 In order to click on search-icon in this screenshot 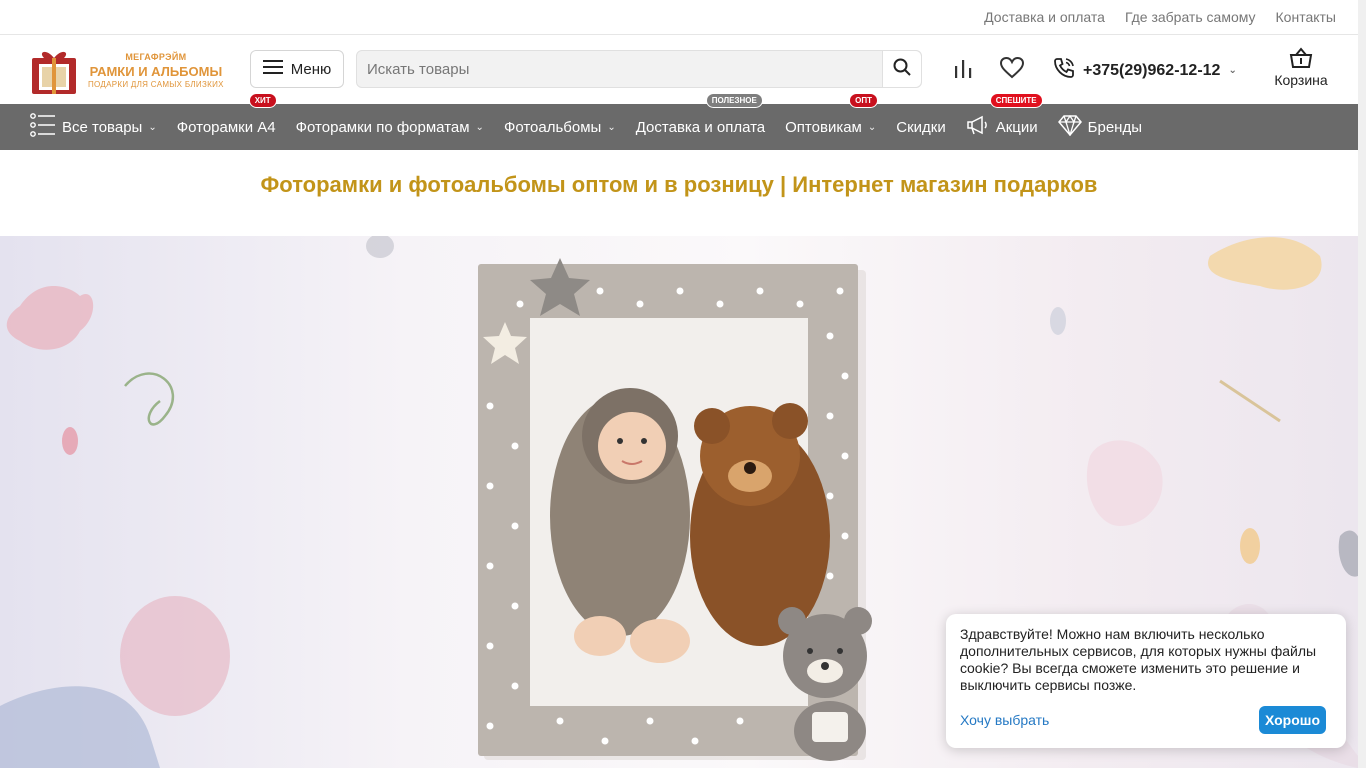, I will do `click(902, 69)`.